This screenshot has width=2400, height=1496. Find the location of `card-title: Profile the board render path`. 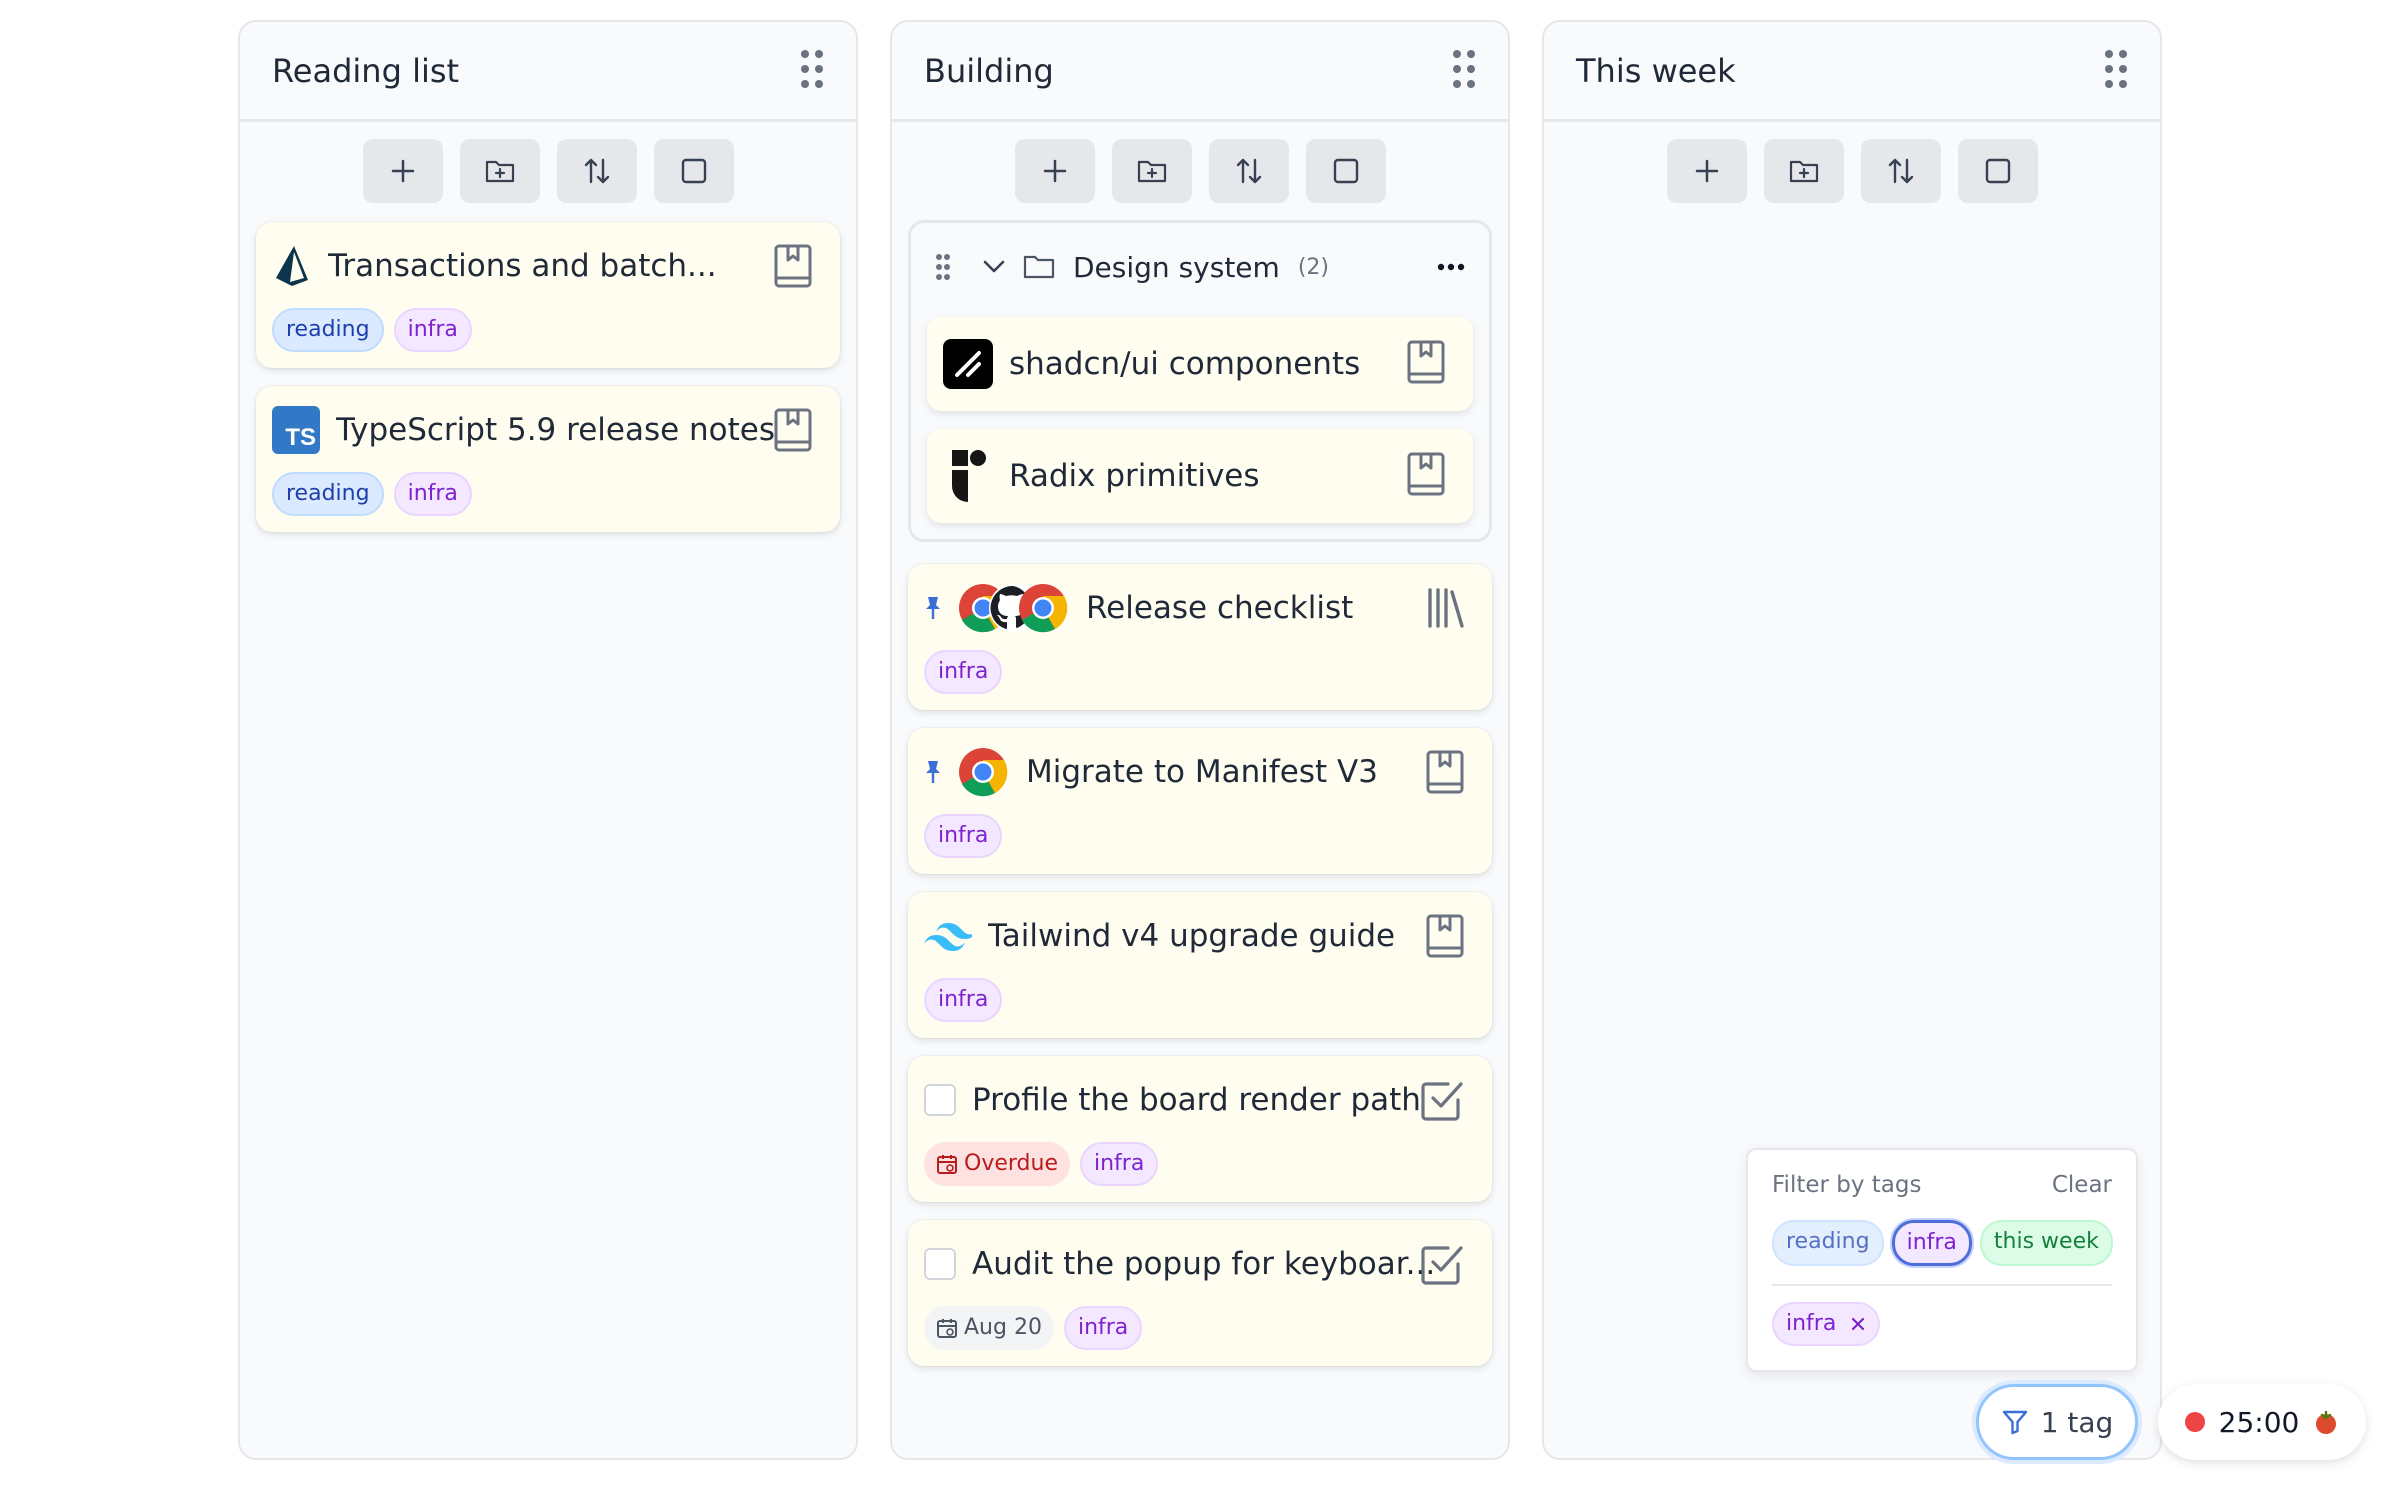

card-title: Profile the board render path is located at coordinates (1196, 1100).